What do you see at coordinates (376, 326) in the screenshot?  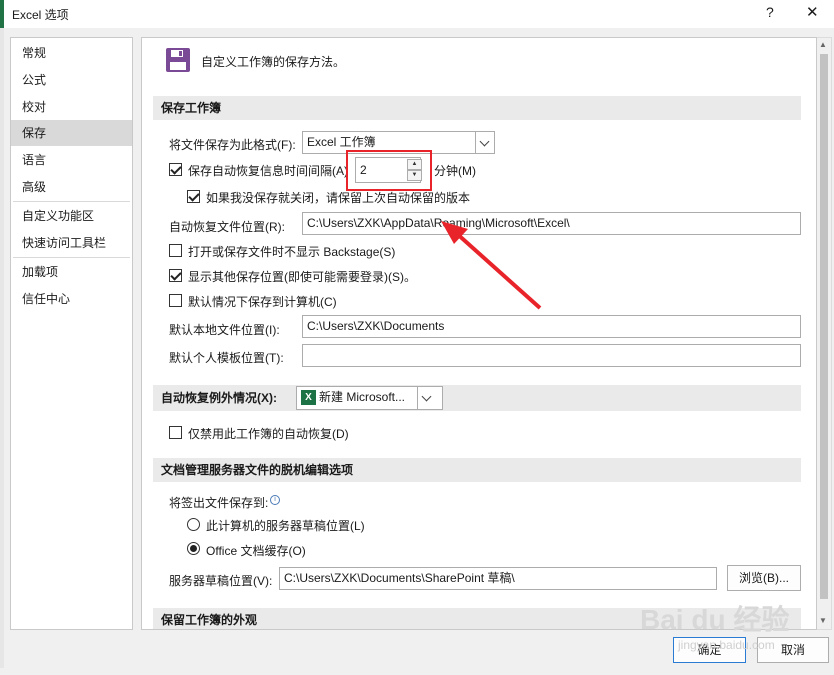 I see `local-location-value: C:\Users\ZXK\Documents` at bounding box center [376, 326].